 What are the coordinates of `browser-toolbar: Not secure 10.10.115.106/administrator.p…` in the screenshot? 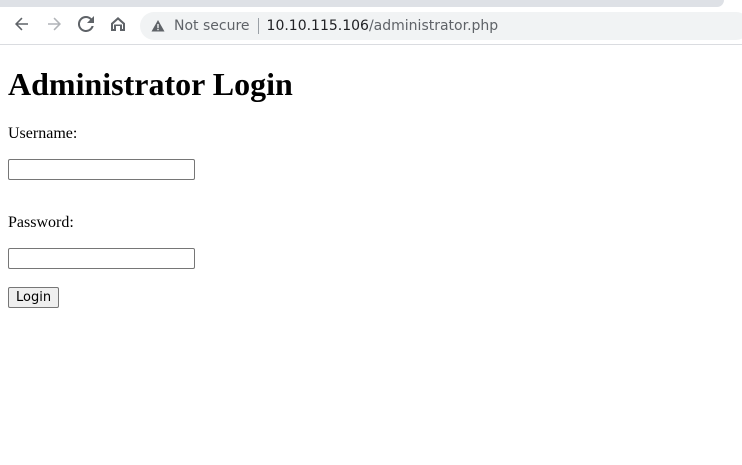 It's located at (371, 26).